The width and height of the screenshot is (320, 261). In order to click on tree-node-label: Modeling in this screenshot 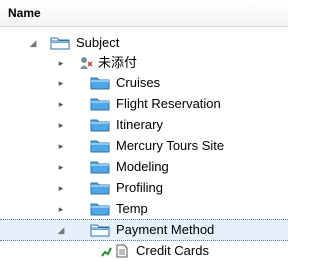, I will do `click(142, 166)`.